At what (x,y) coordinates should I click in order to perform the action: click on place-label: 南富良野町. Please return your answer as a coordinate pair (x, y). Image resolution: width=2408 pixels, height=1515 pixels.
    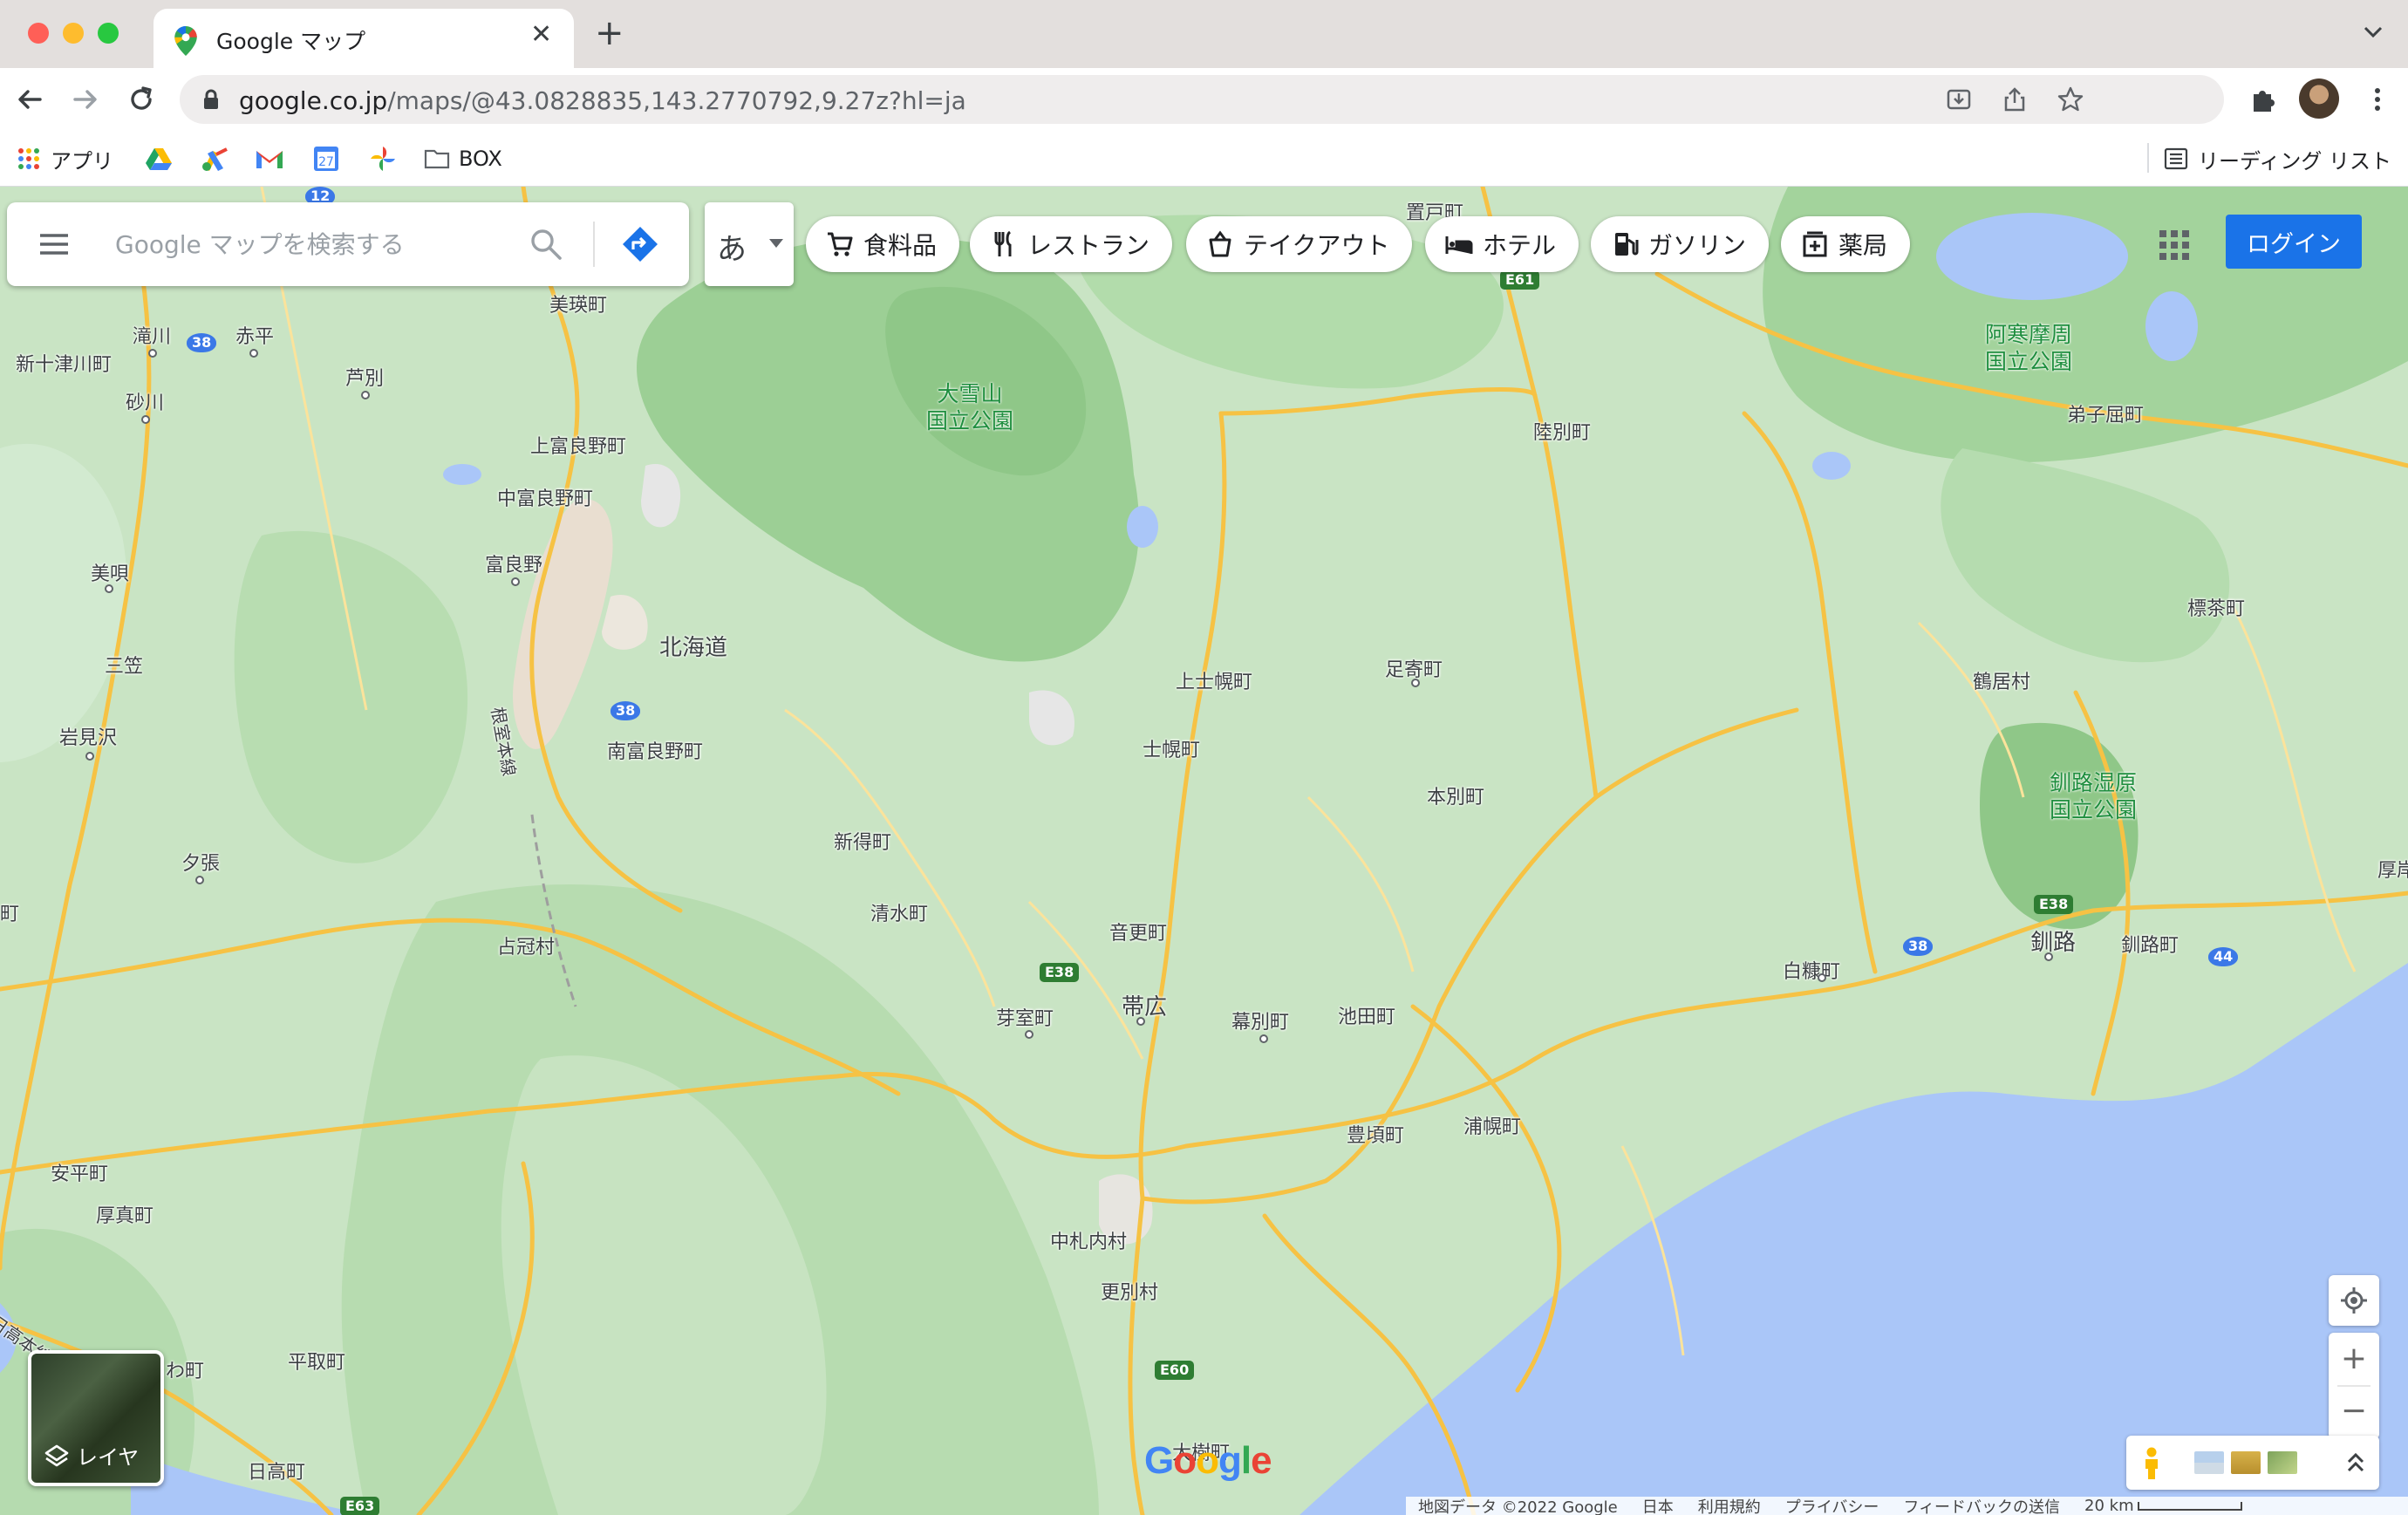
    Looking at the image, I should click on (655, 750).